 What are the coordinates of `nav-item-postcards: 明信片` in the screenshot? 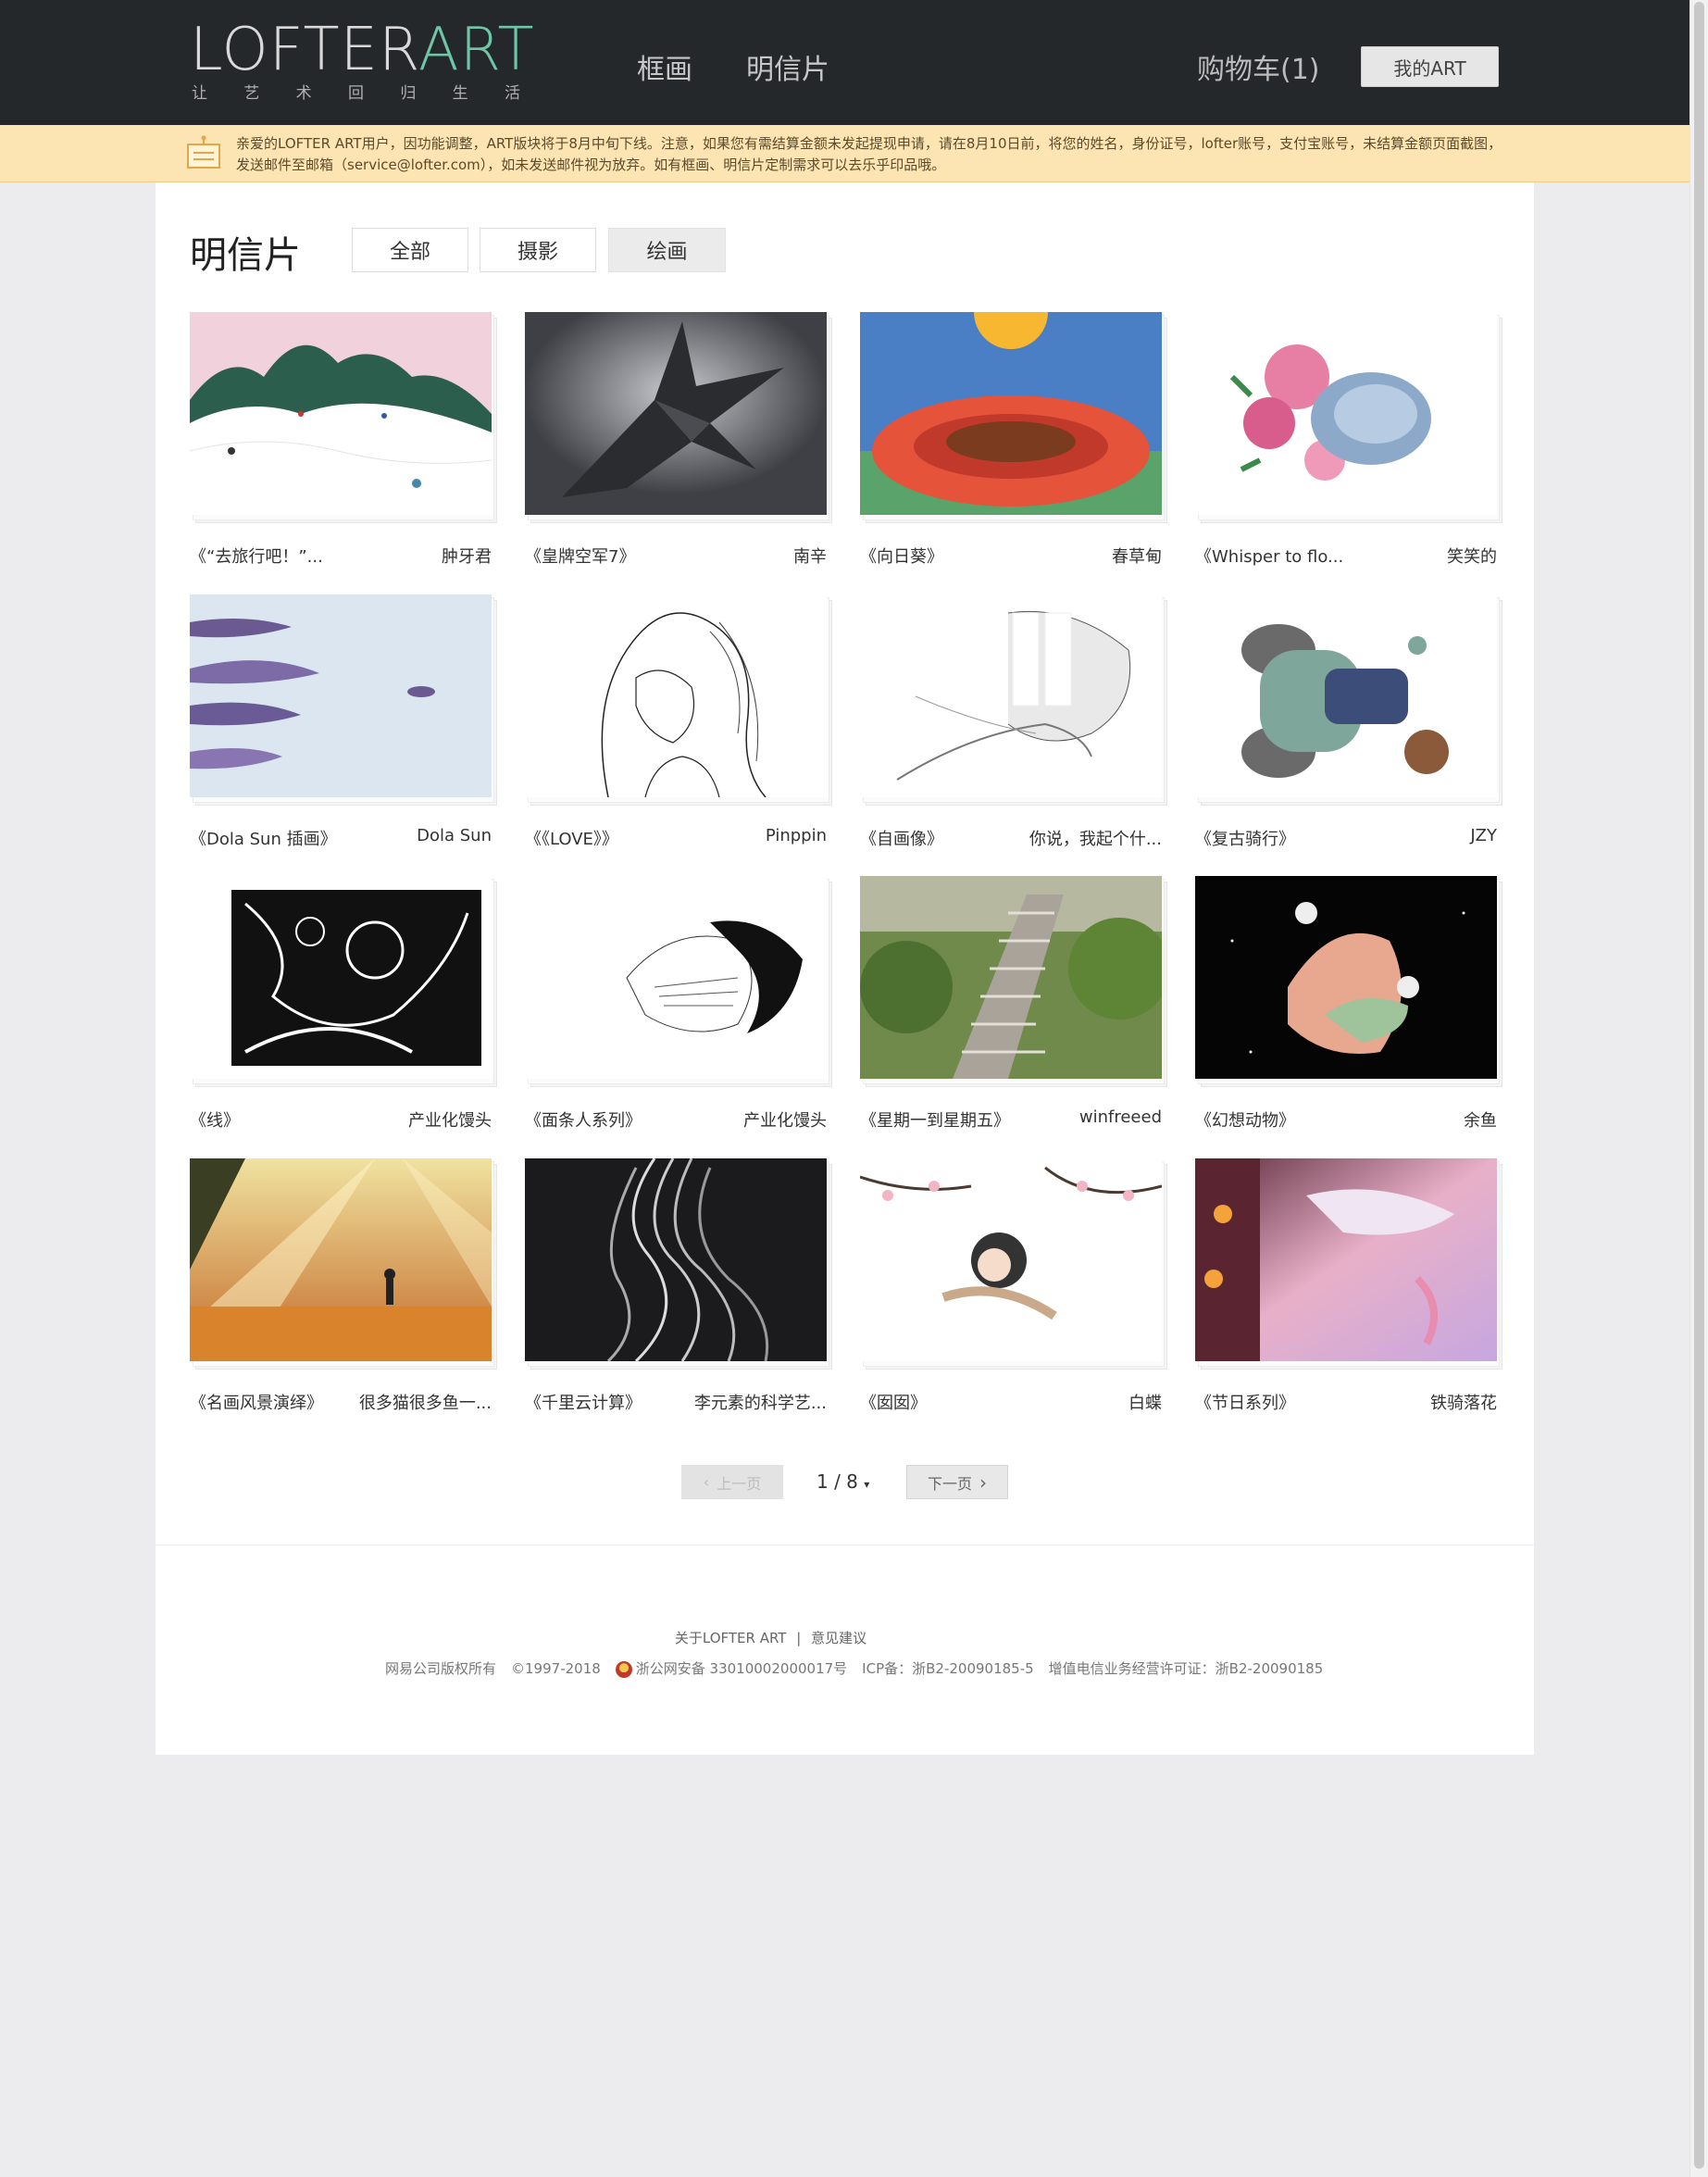 It's located at (787, 66).